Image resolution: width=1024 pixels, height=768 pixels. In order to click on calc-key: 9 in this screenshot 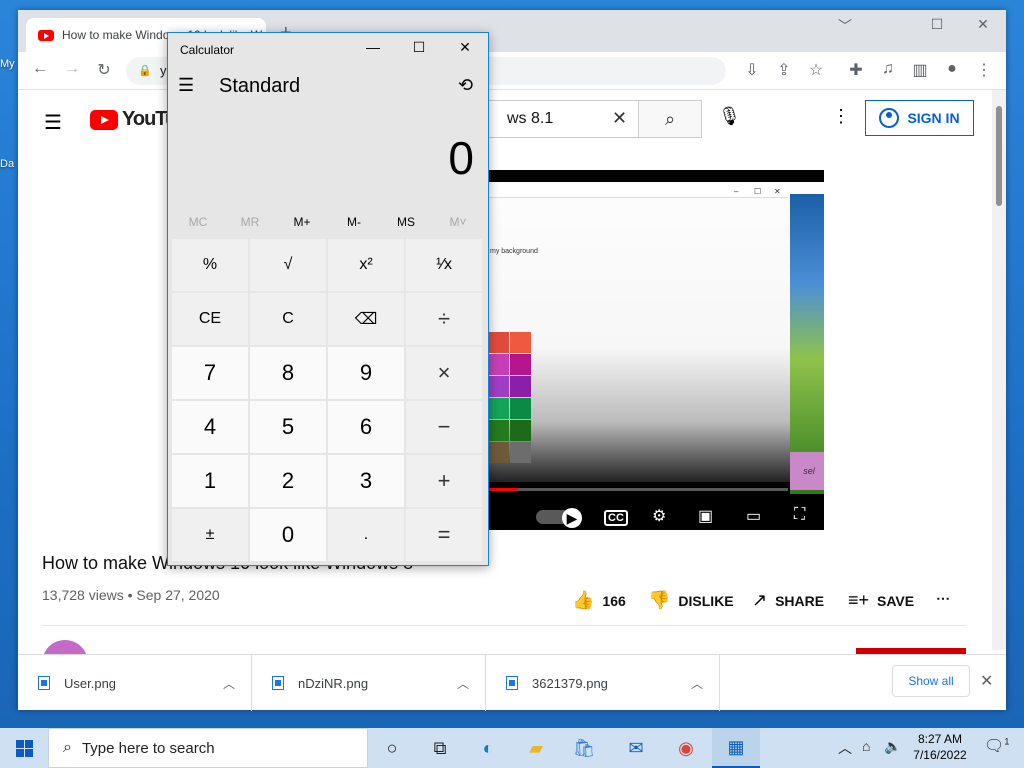, I will do `click(366, 373)`.